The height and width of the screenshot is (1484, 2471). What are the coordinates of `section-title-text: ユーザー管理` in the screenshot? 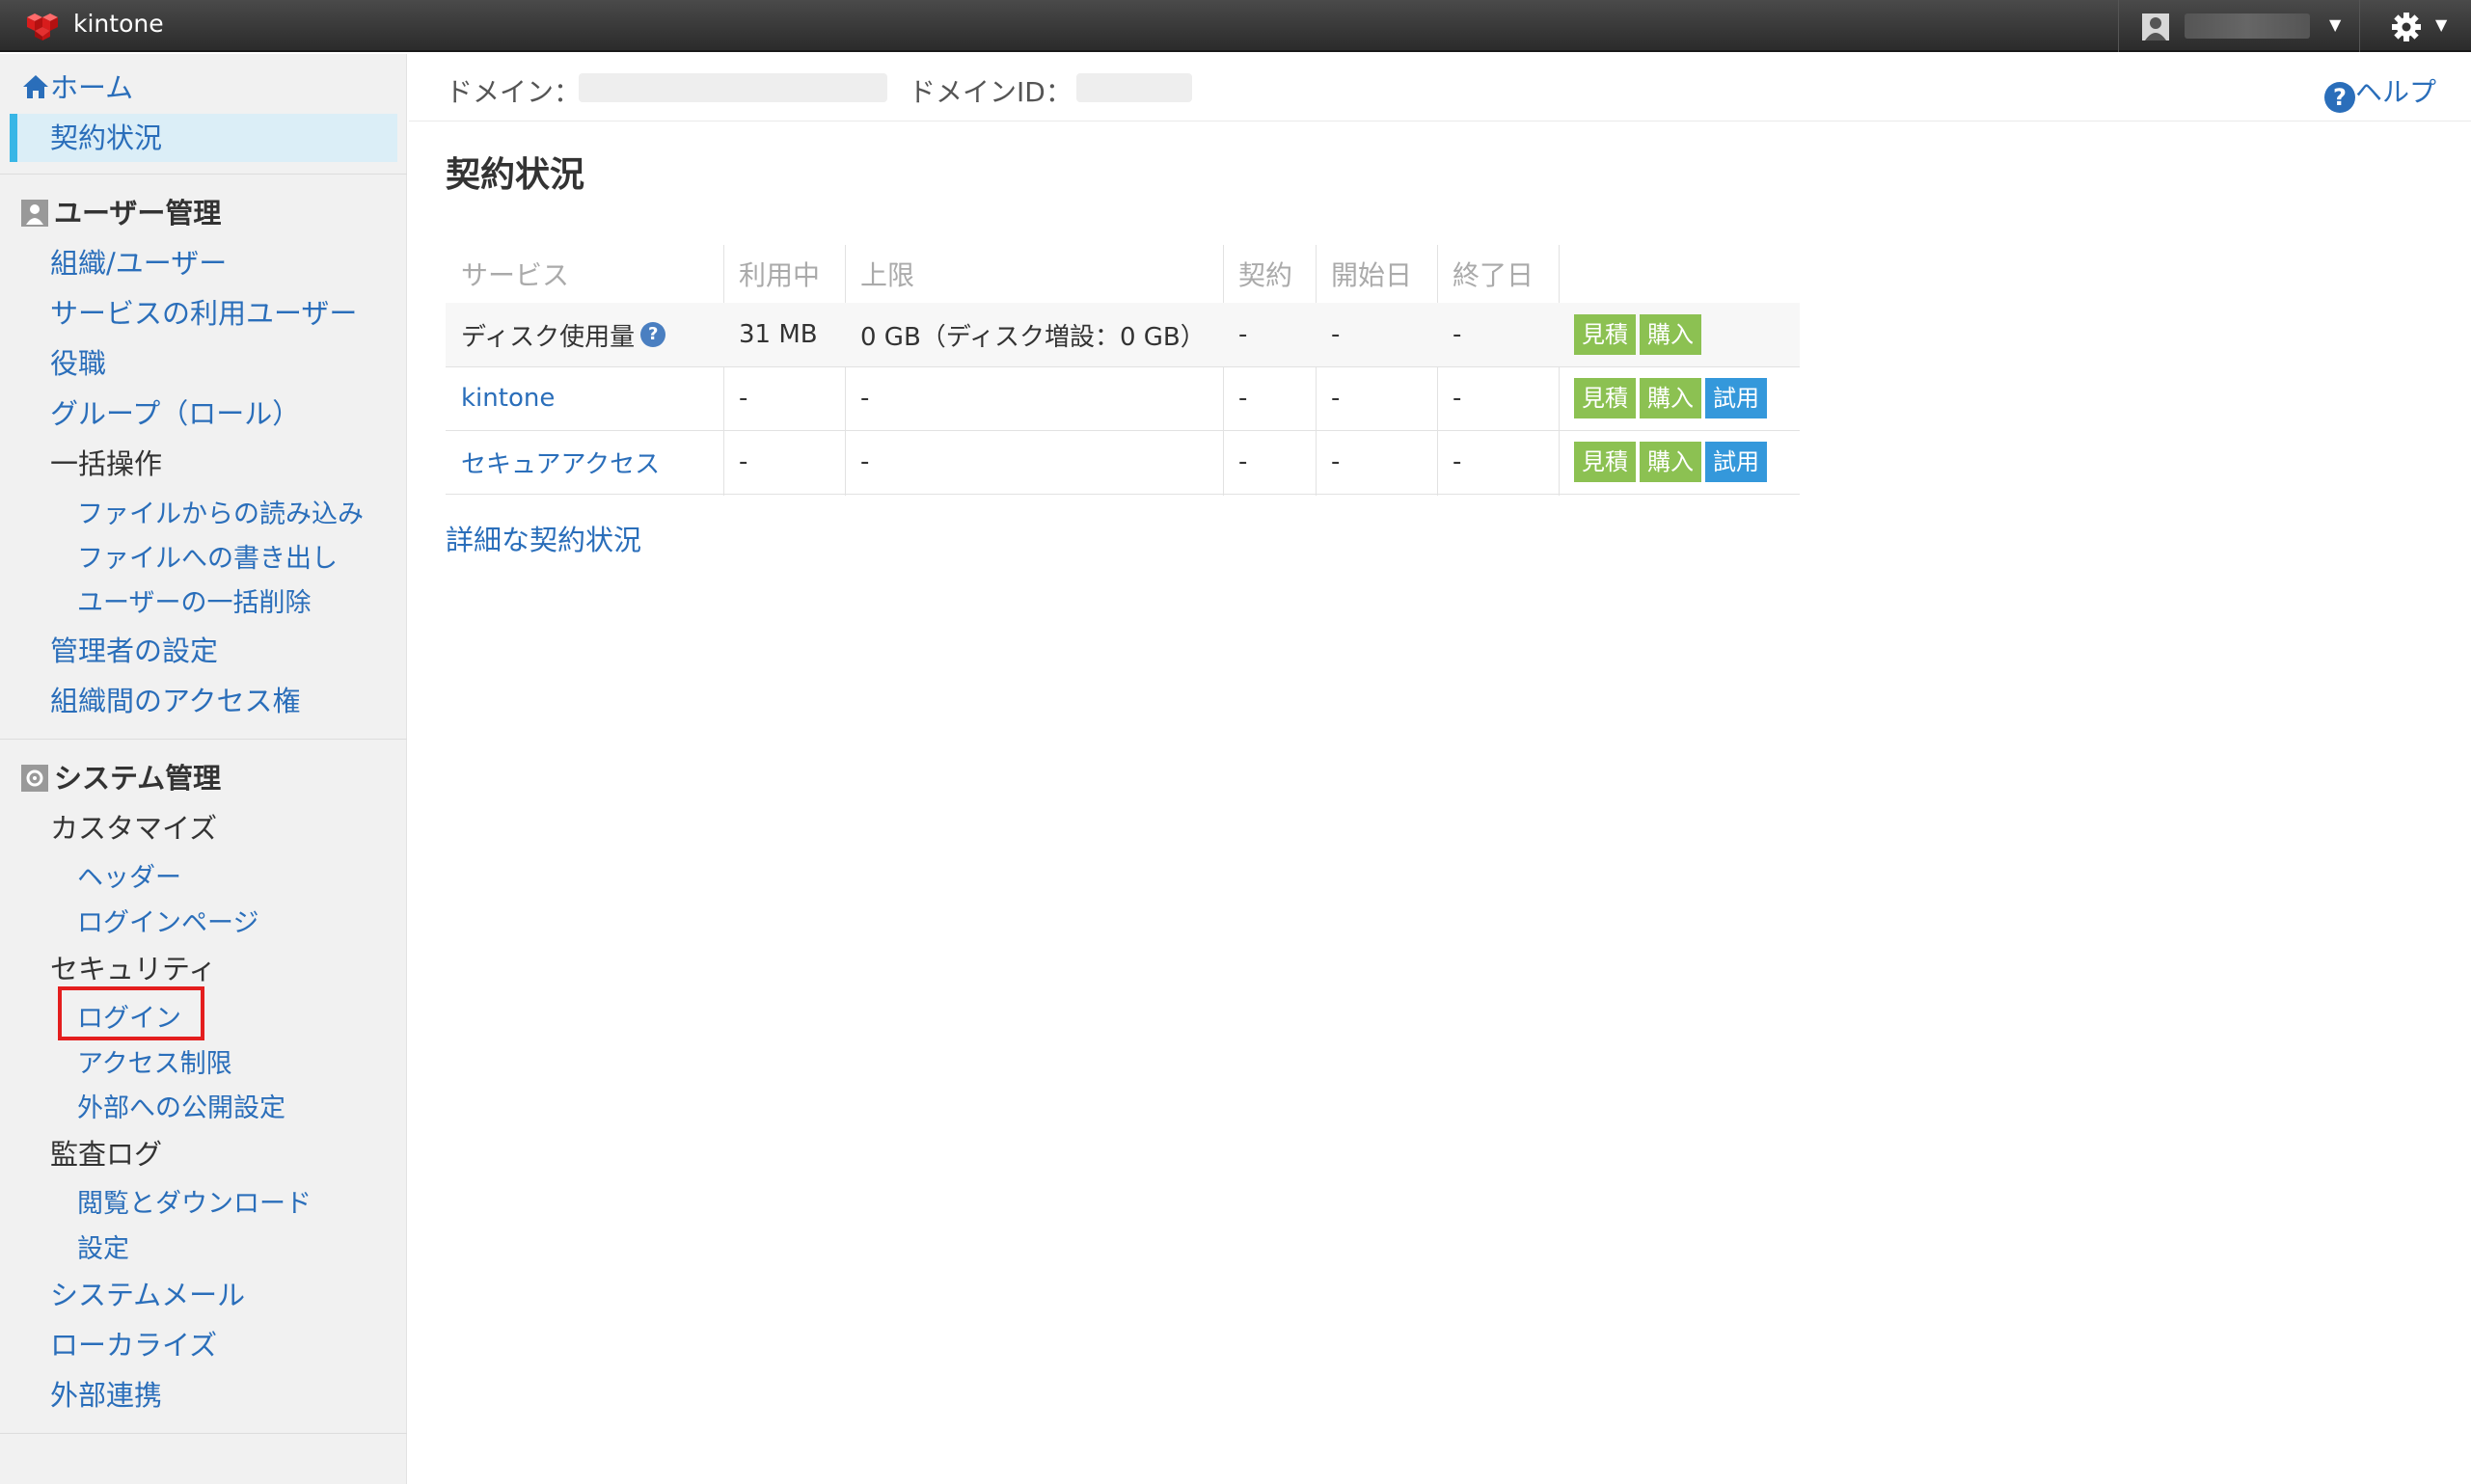 It's located at (138, 213).